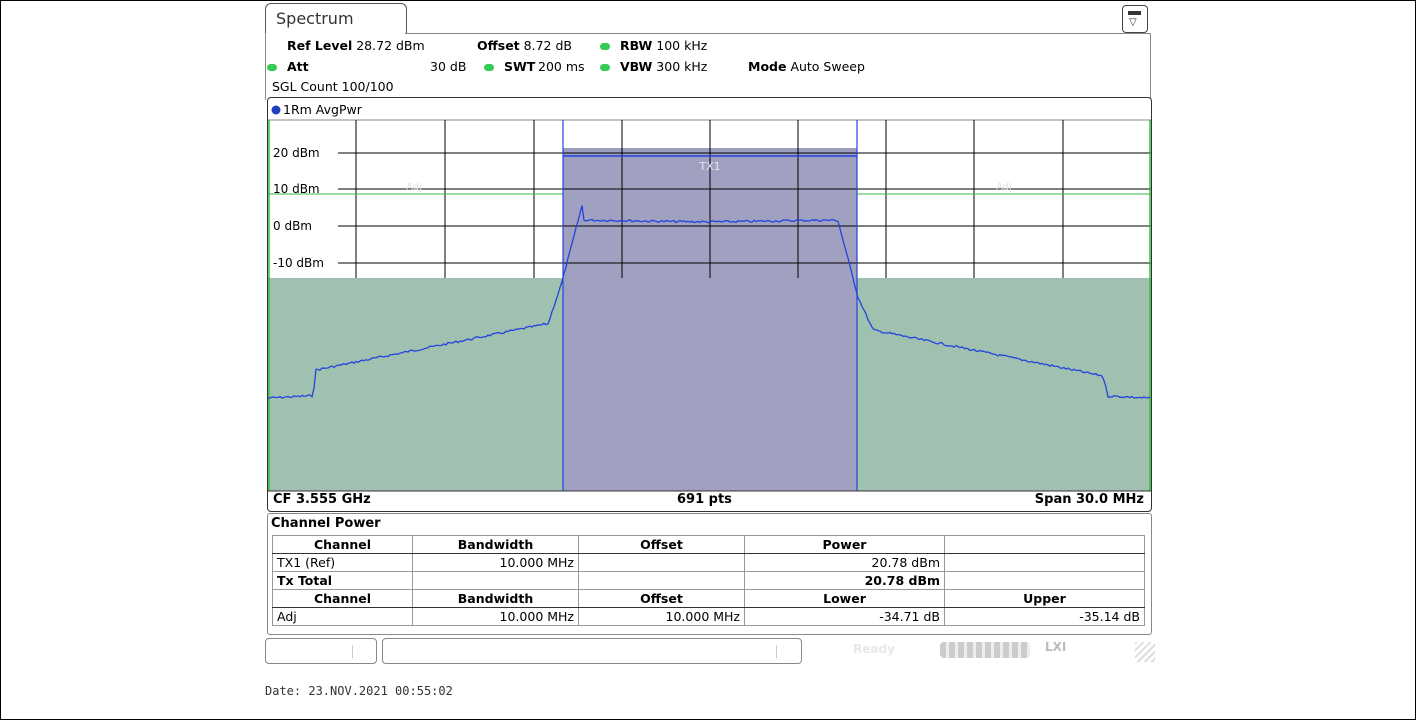  Describe the element at coordinates (333, 86) in the screenshot. I see `sgl-count: SGL Count 100/100` at that location.